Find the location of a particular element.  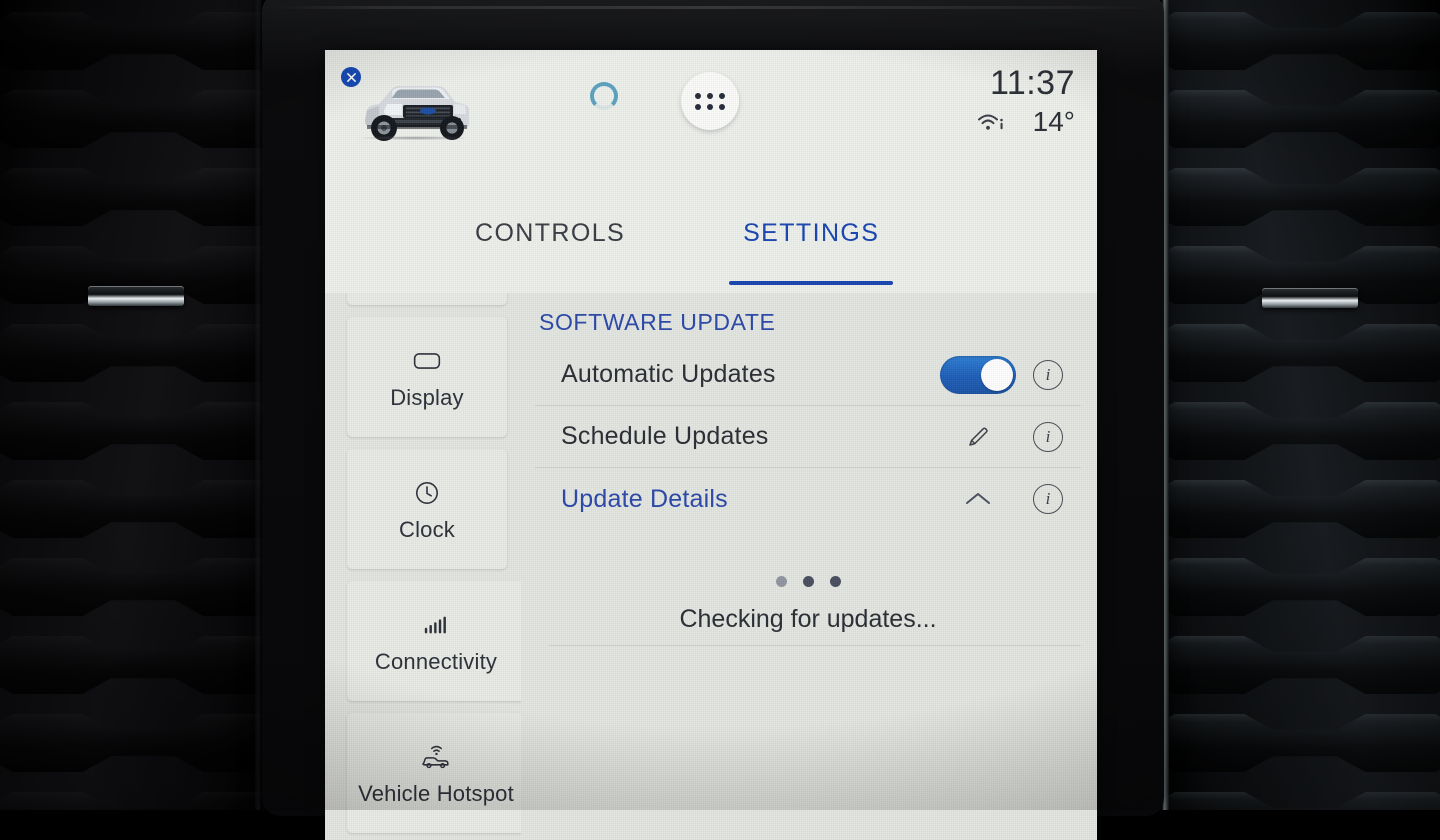

chevron-up-icon is located at coordinates (978, 499).